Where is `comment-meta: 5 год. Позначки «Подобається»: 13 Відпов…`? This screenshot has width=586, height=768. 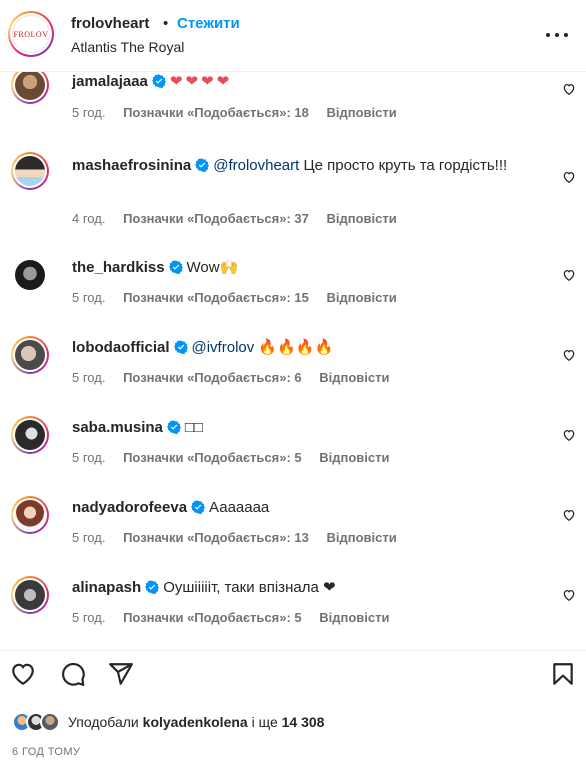
comment-meta: 5 год. Позначки «Подобається»: 13 Відпов… is located at coordinates (234, 537).